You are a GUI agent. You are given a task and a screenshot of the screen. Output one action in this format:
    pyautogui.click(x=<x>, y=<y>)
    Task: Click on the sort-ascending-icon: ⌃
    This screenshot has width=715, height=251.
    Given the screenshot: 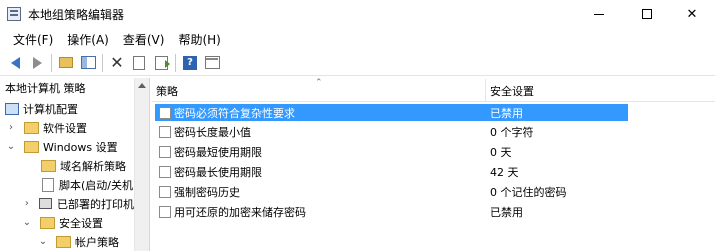 What is the action you would take?
    pyautogui.click(x=319, y=83)
    